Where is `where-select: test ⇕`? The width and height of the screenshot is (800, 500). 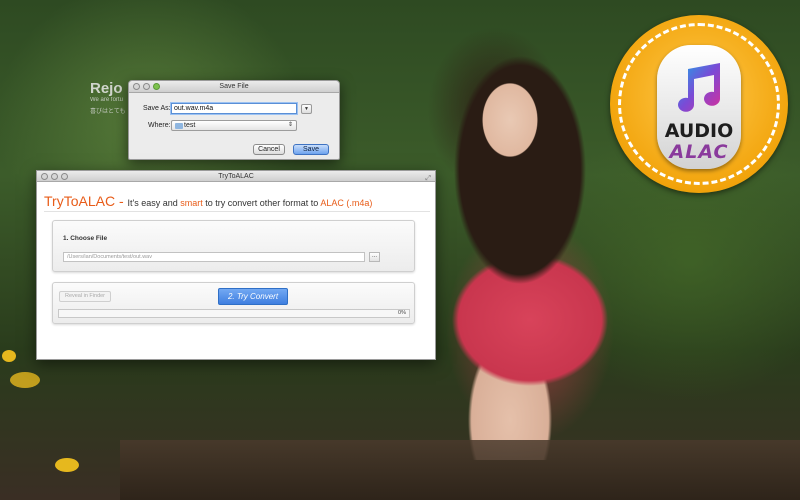 where-select: test ⇕ is located at coordinates (234, 125).